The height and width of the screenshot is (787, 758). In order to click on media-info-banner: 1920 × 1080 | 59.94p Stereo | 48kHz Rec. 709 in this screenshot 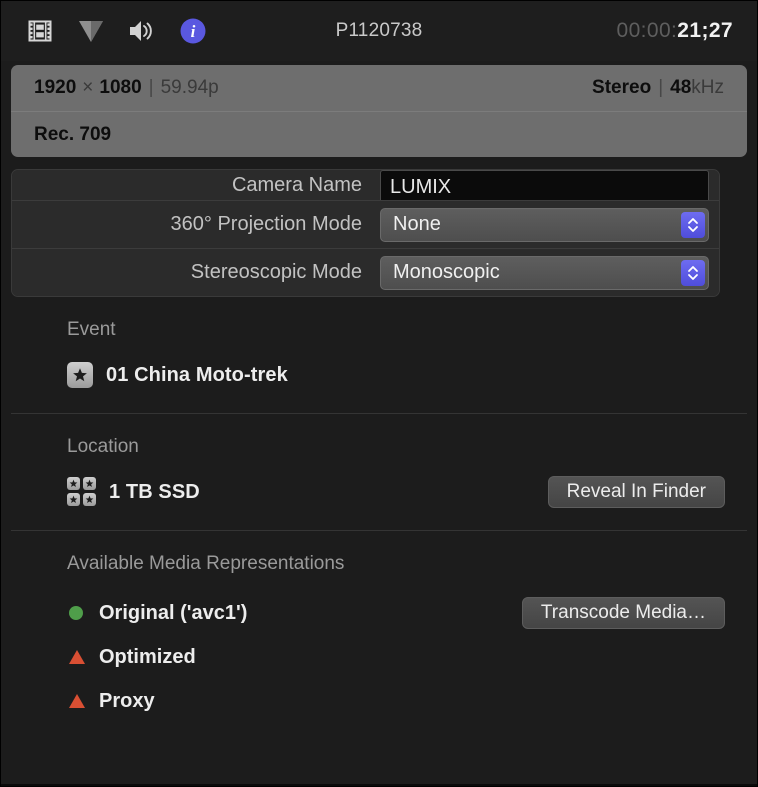, I will do `click(379, 111)`.